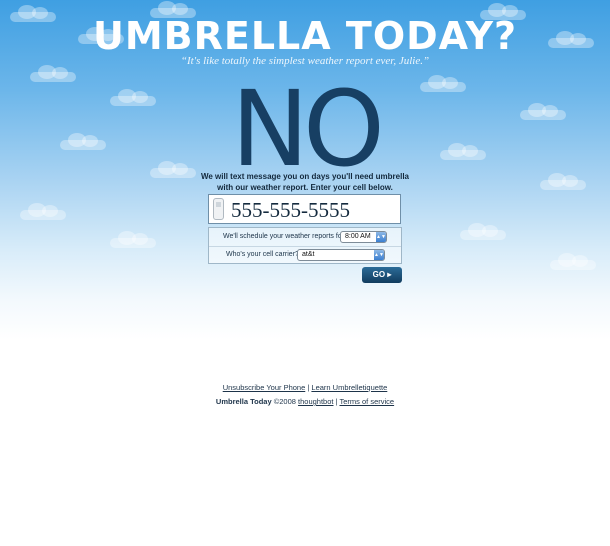  Describe the element at coordinates (366, 401) in the screenshot. I see `terms-of-service-link: Terms of service` at that location.